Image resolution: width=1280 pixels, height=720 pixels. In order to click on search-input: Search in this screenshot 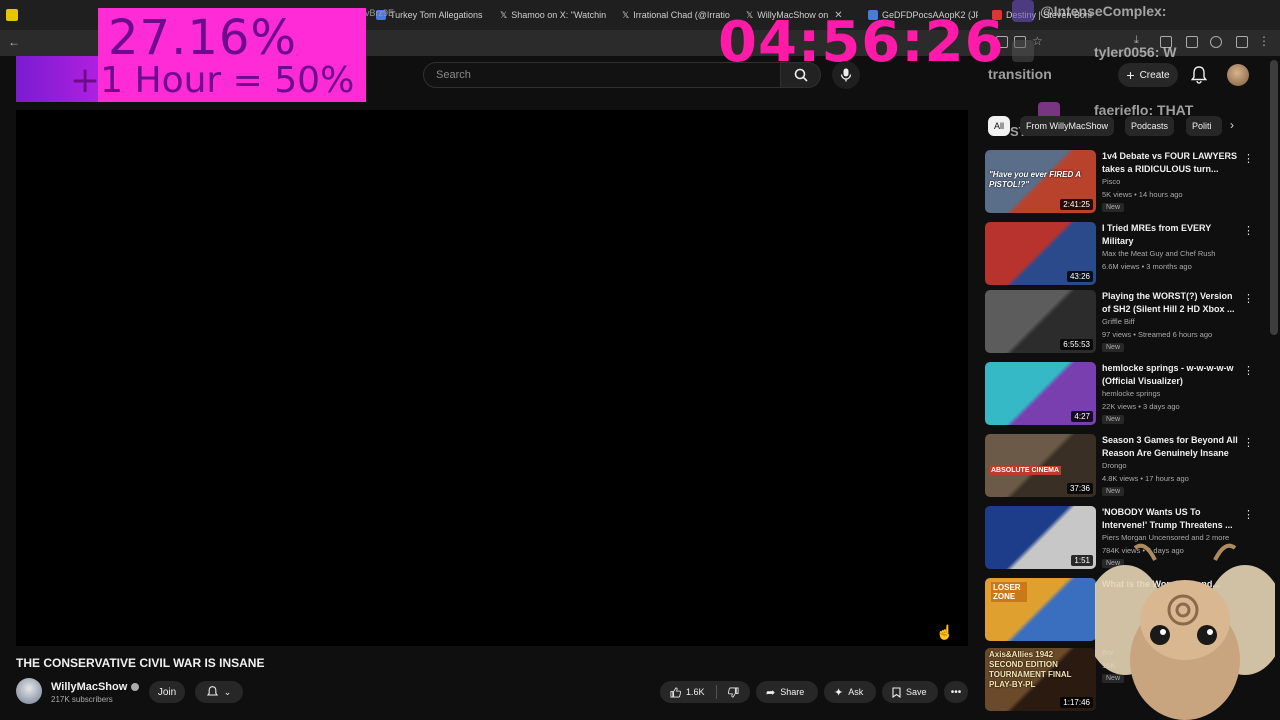, I will do `click(602, 75)`.